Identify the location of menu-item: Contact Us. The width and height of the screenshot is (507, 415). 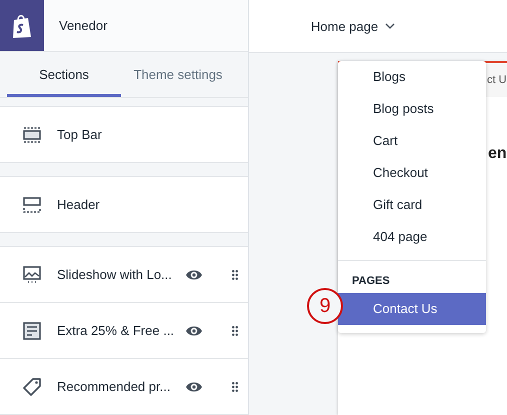
(412, 309).